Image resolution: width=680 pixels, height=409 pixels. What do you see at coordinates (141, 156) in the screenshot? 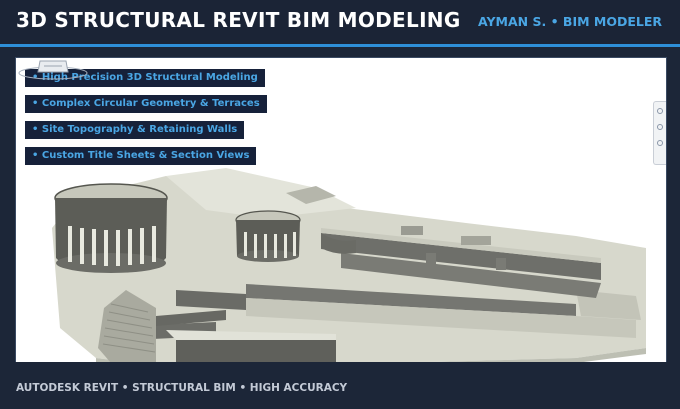
I see `feature-tag-title-sheets: • Custom Title Sheets & Section Views` at bounding box center [141, 156].